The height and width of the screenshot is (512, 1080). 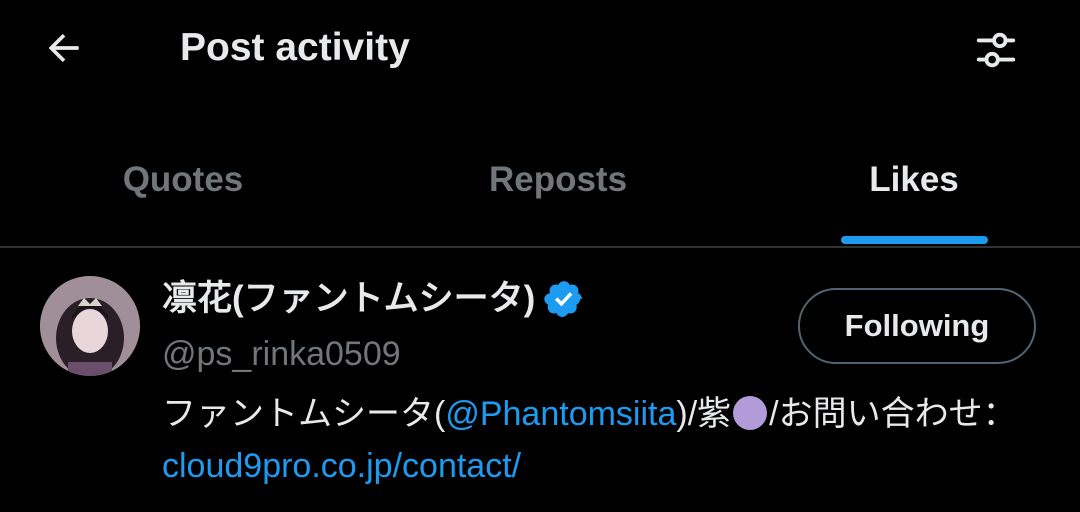 What do you see at coordinates (558, 179) in the screenshot?
I see `tab-reposts-label: Reposts` at bounding box center [558, 179].